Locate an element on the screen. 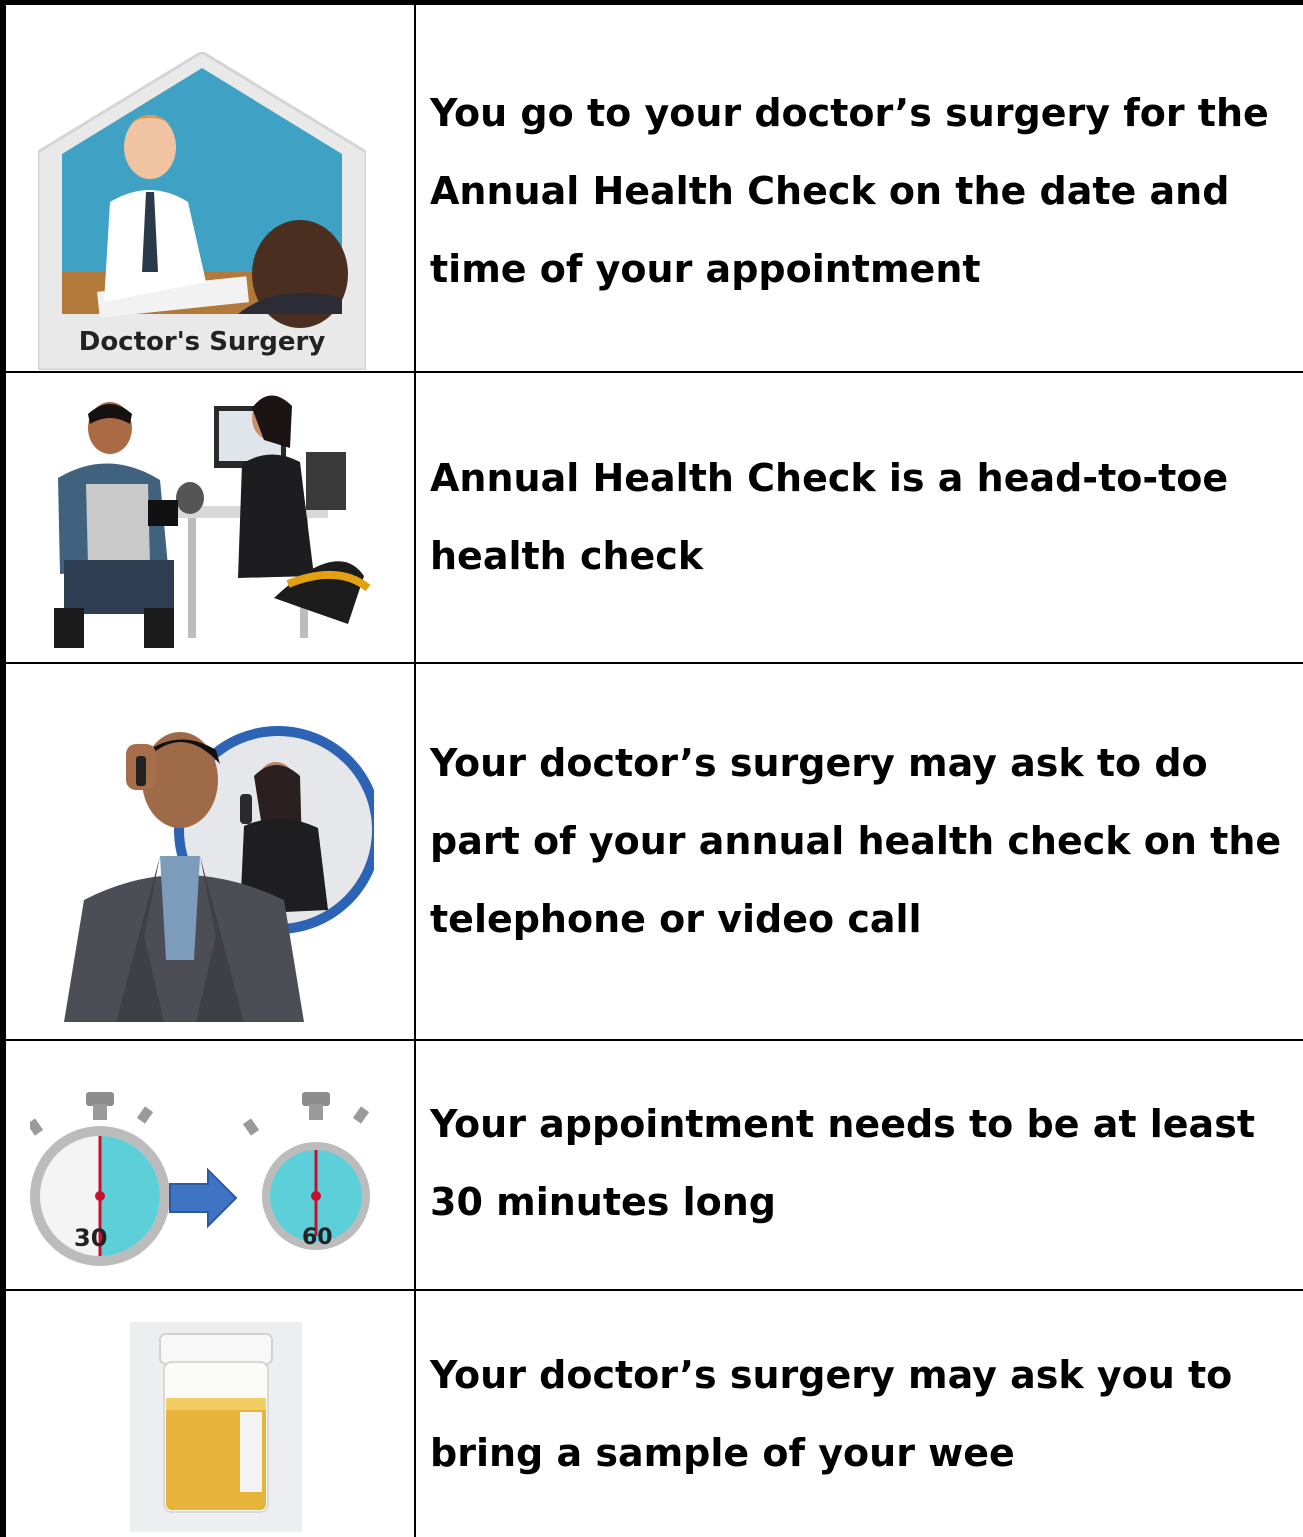  health-check-blood-pressure-icon is located at coordinates (212, 521).